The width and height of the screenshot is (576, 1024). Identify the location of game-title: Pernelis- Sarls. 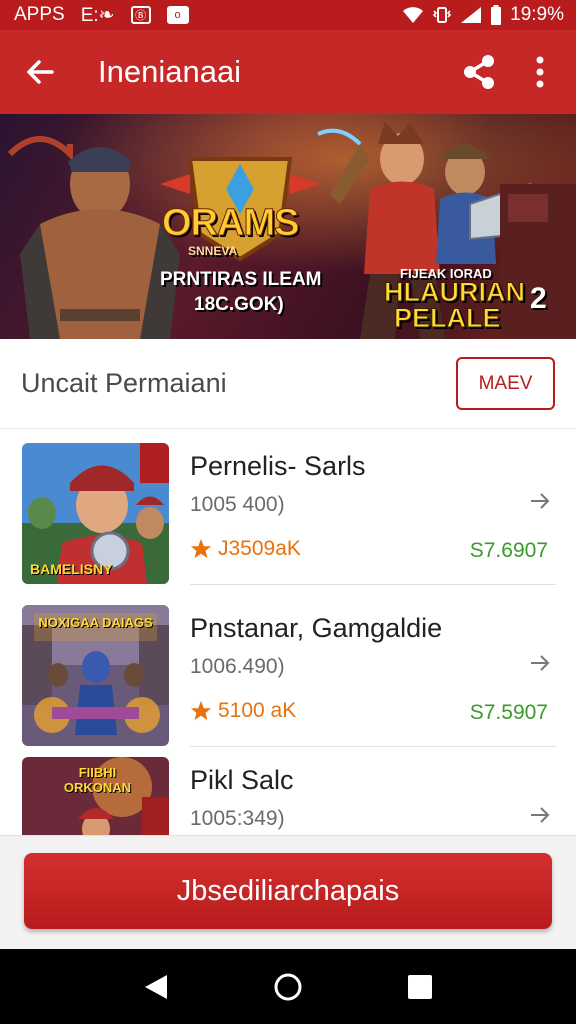
(278, 466).